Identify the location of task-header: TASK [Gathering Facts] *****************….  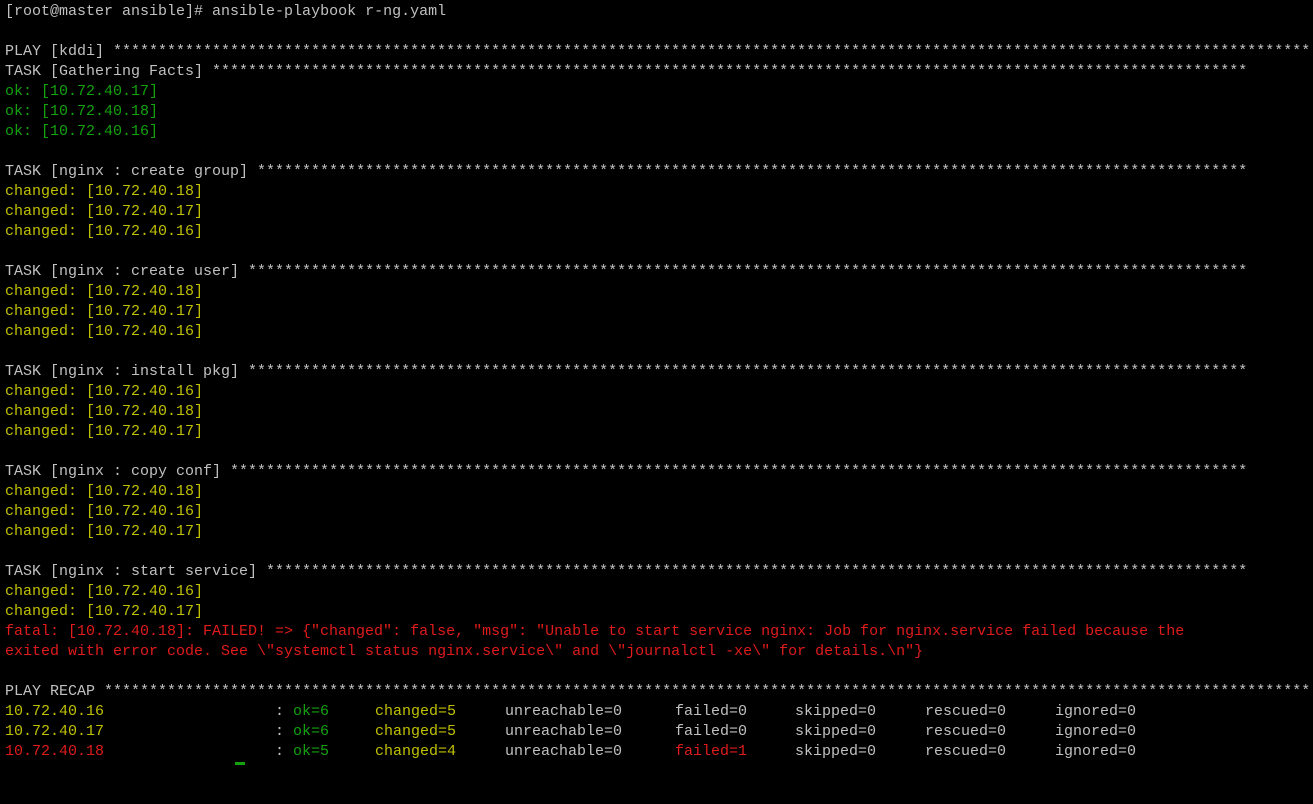
(659, 72).